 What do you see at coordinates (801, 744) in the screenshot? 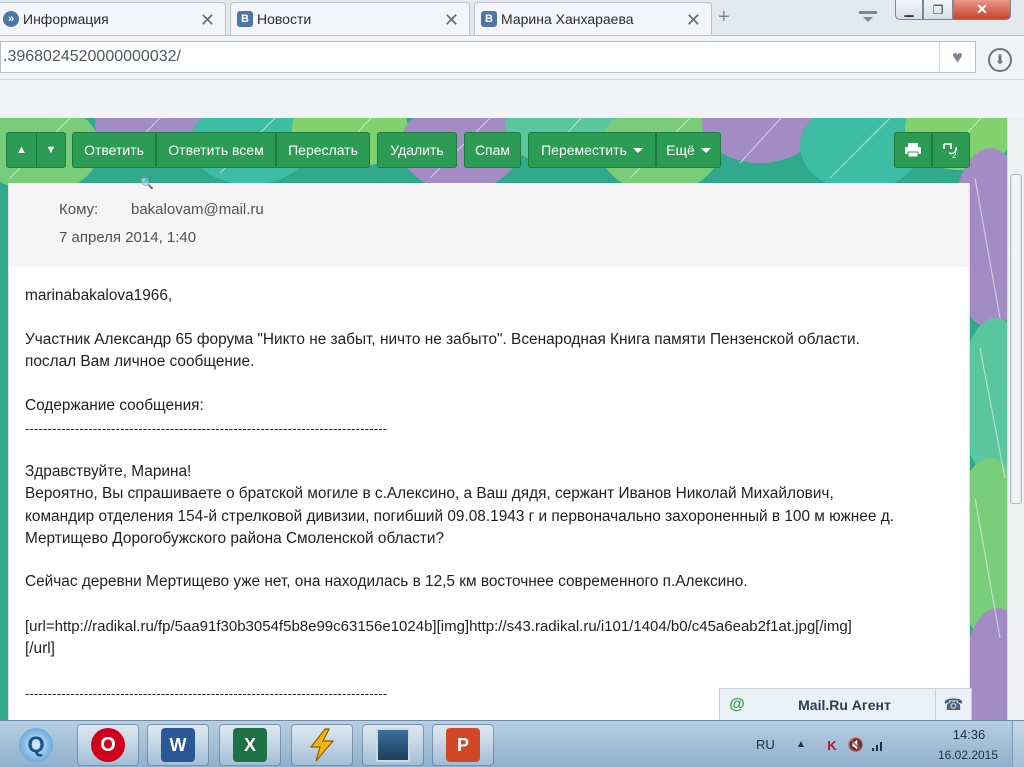
I see `tray-expand-icon: ▲` at bounding box center [801, 744].